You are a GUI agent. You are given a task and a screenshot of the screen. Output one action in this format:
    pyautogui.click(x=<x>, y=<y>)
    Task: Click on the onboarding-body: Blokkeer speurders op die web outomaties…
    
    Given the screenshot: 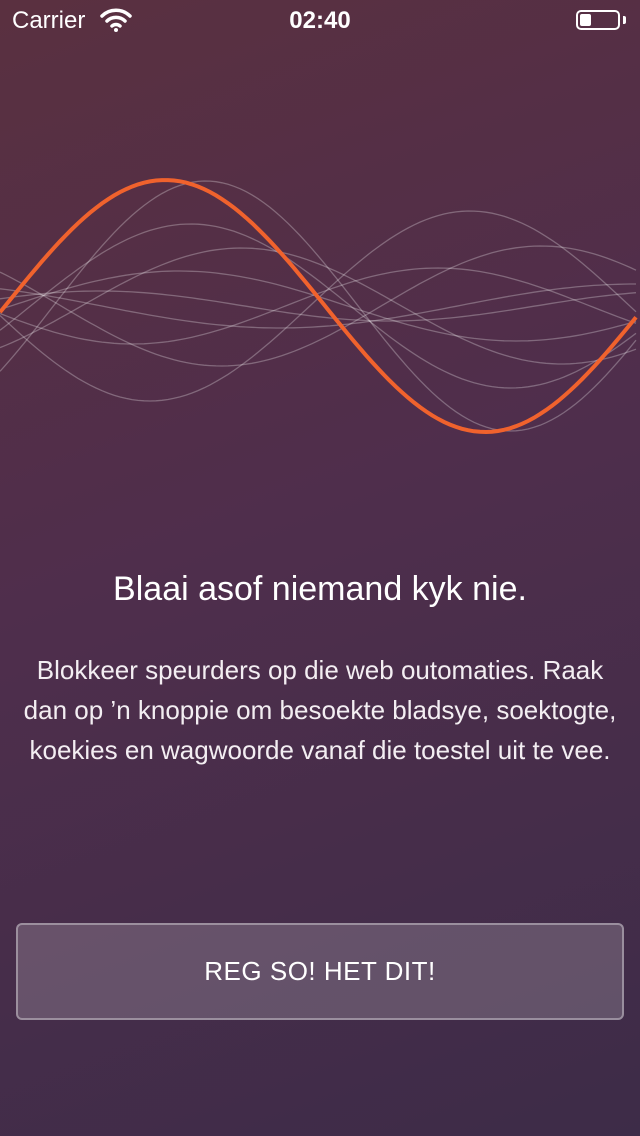 What is the action you would take?
    pyautogui.click(x=320, y=710)
    